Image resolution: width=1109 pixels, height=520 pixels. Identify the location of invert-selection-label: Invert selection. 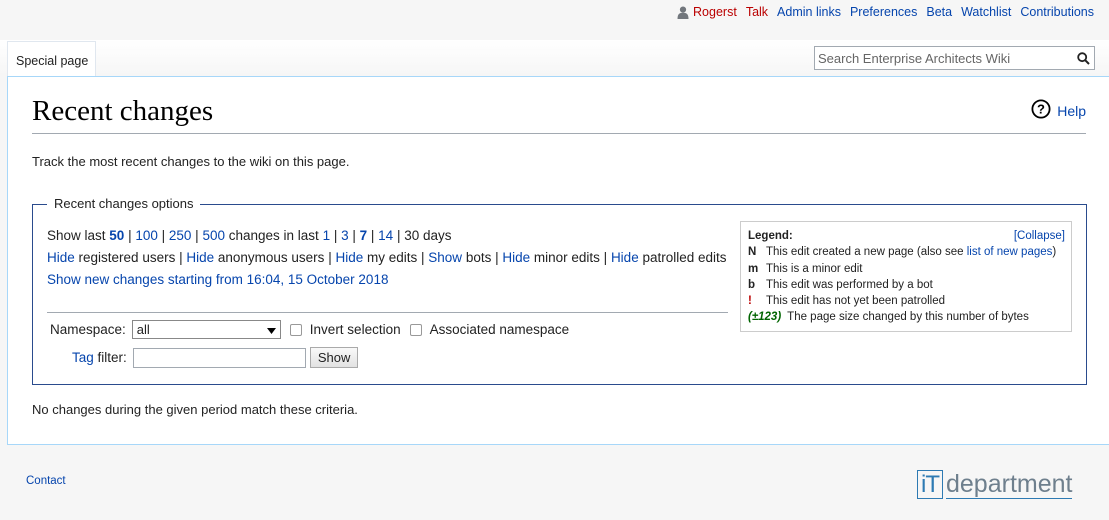
(355, 329).